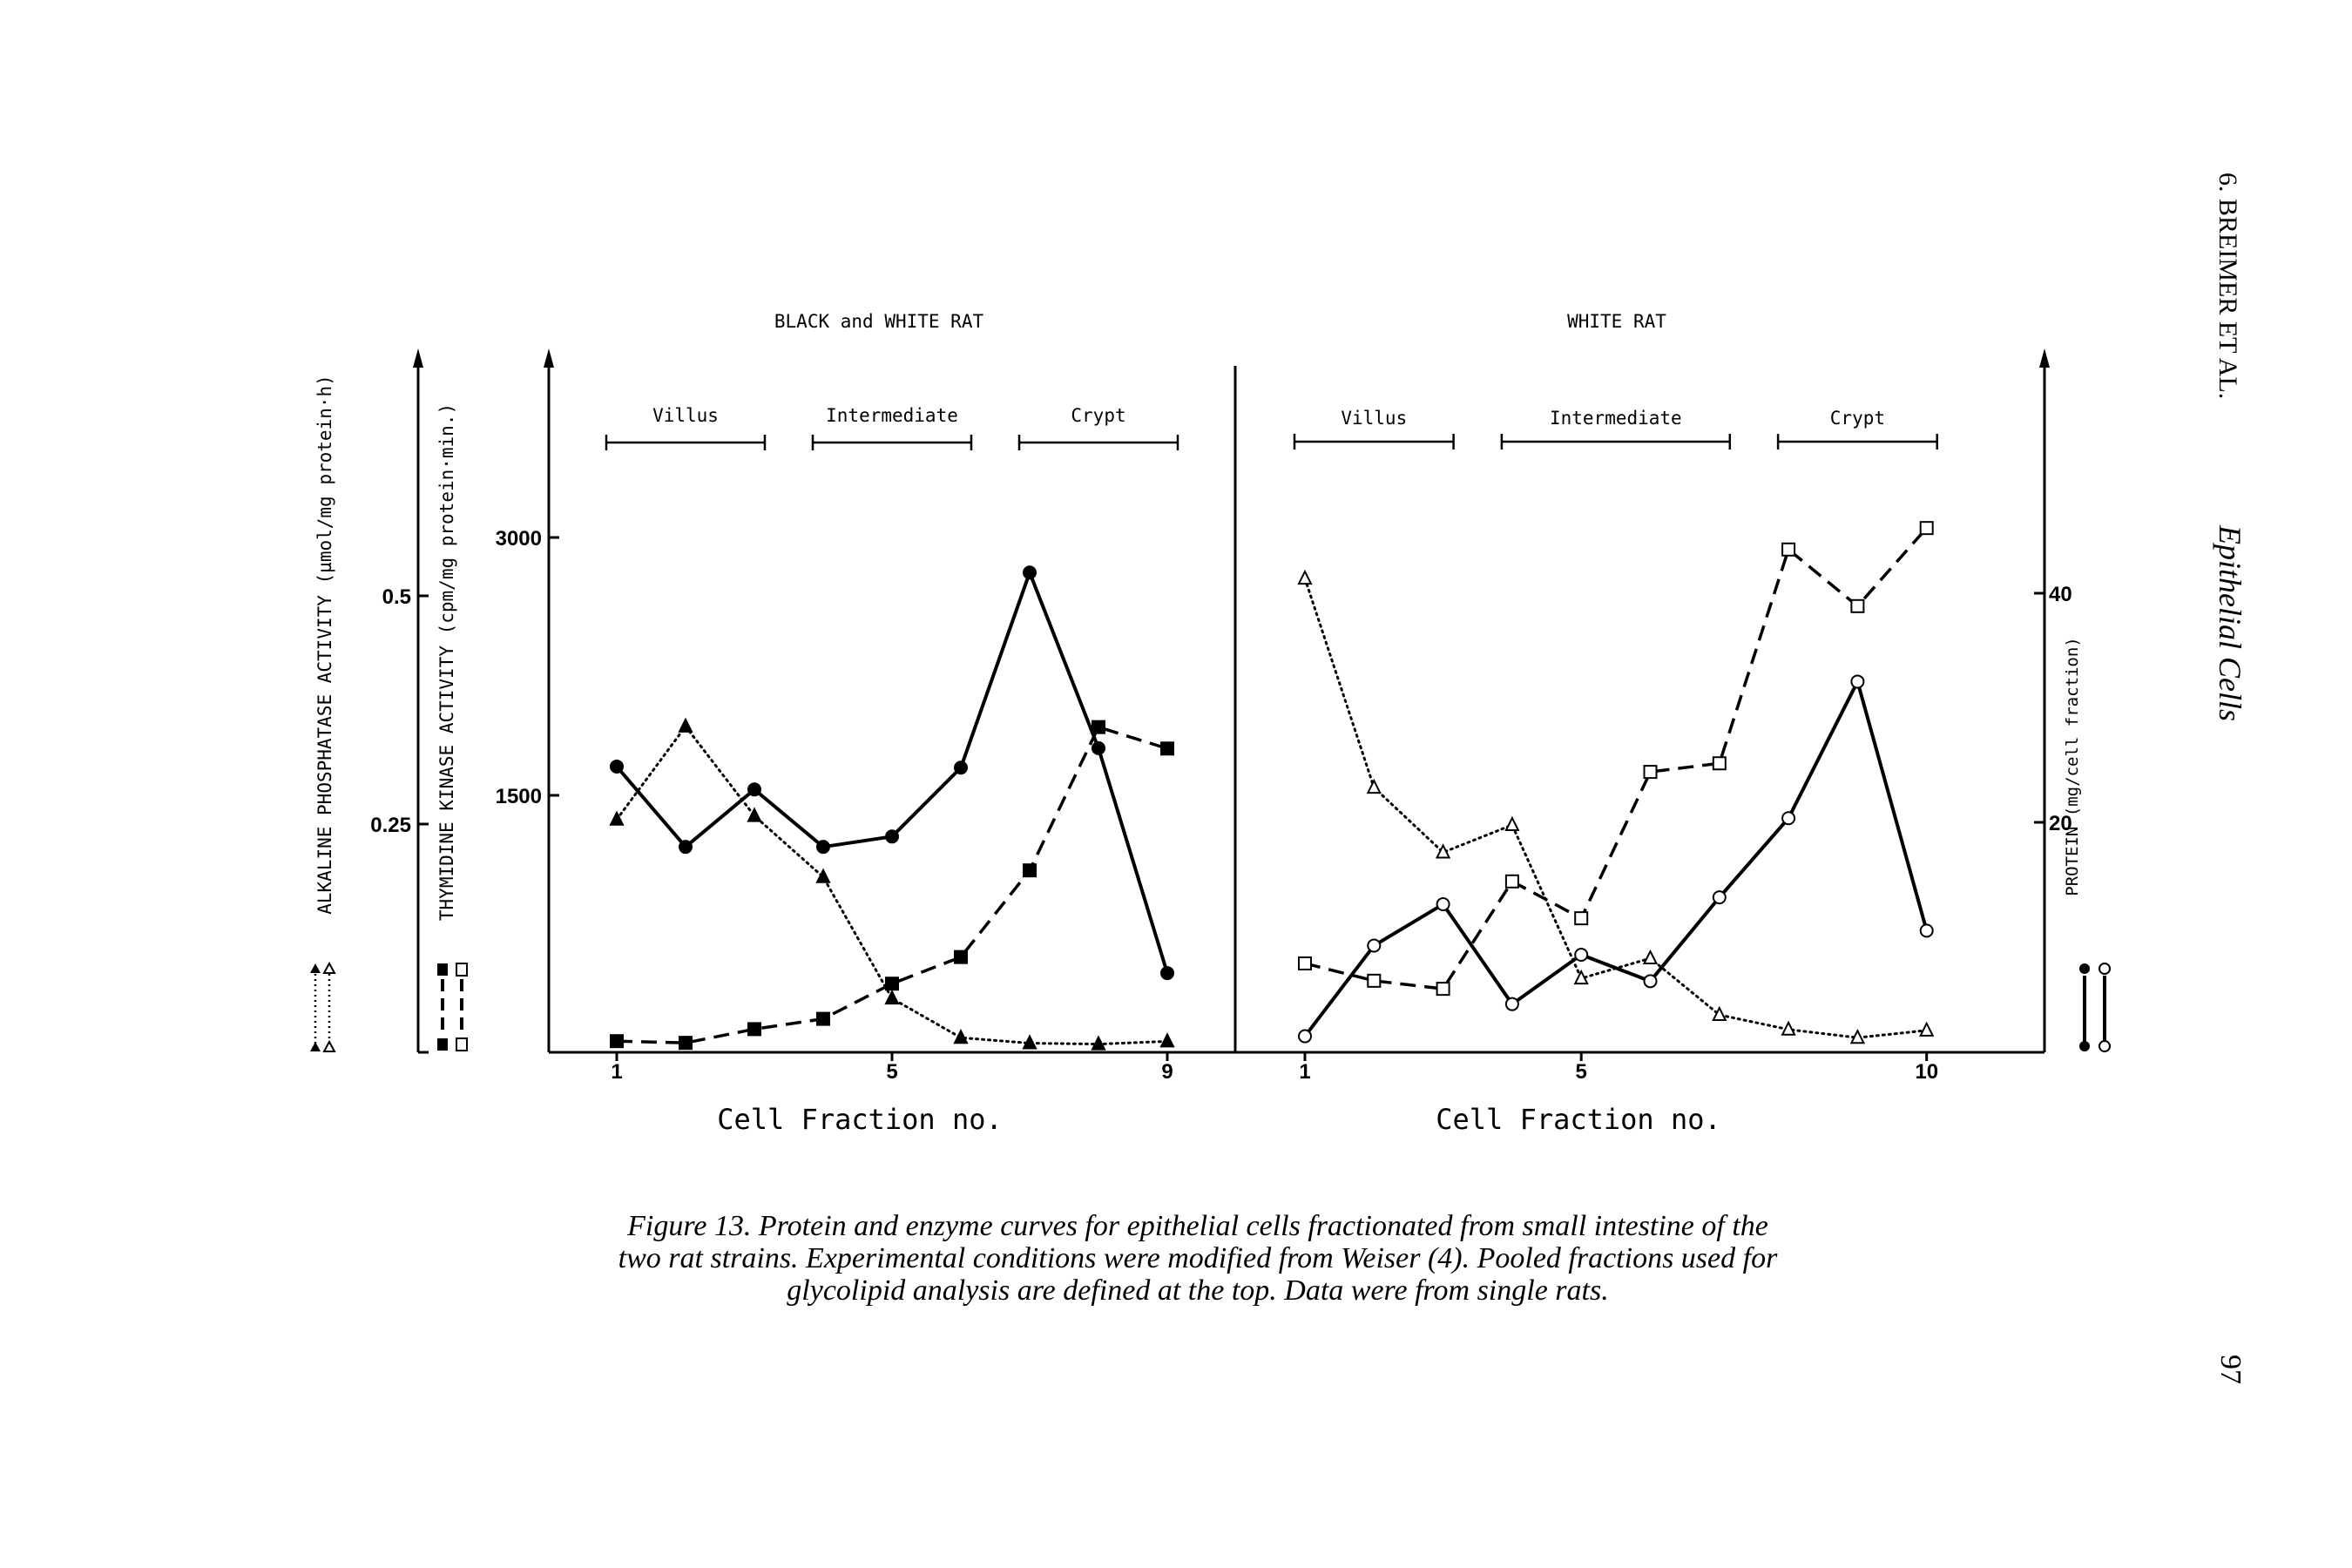  Describe the element at coordinates (2094, 1009) in the screenshot. I see `legend-protein` at that location.